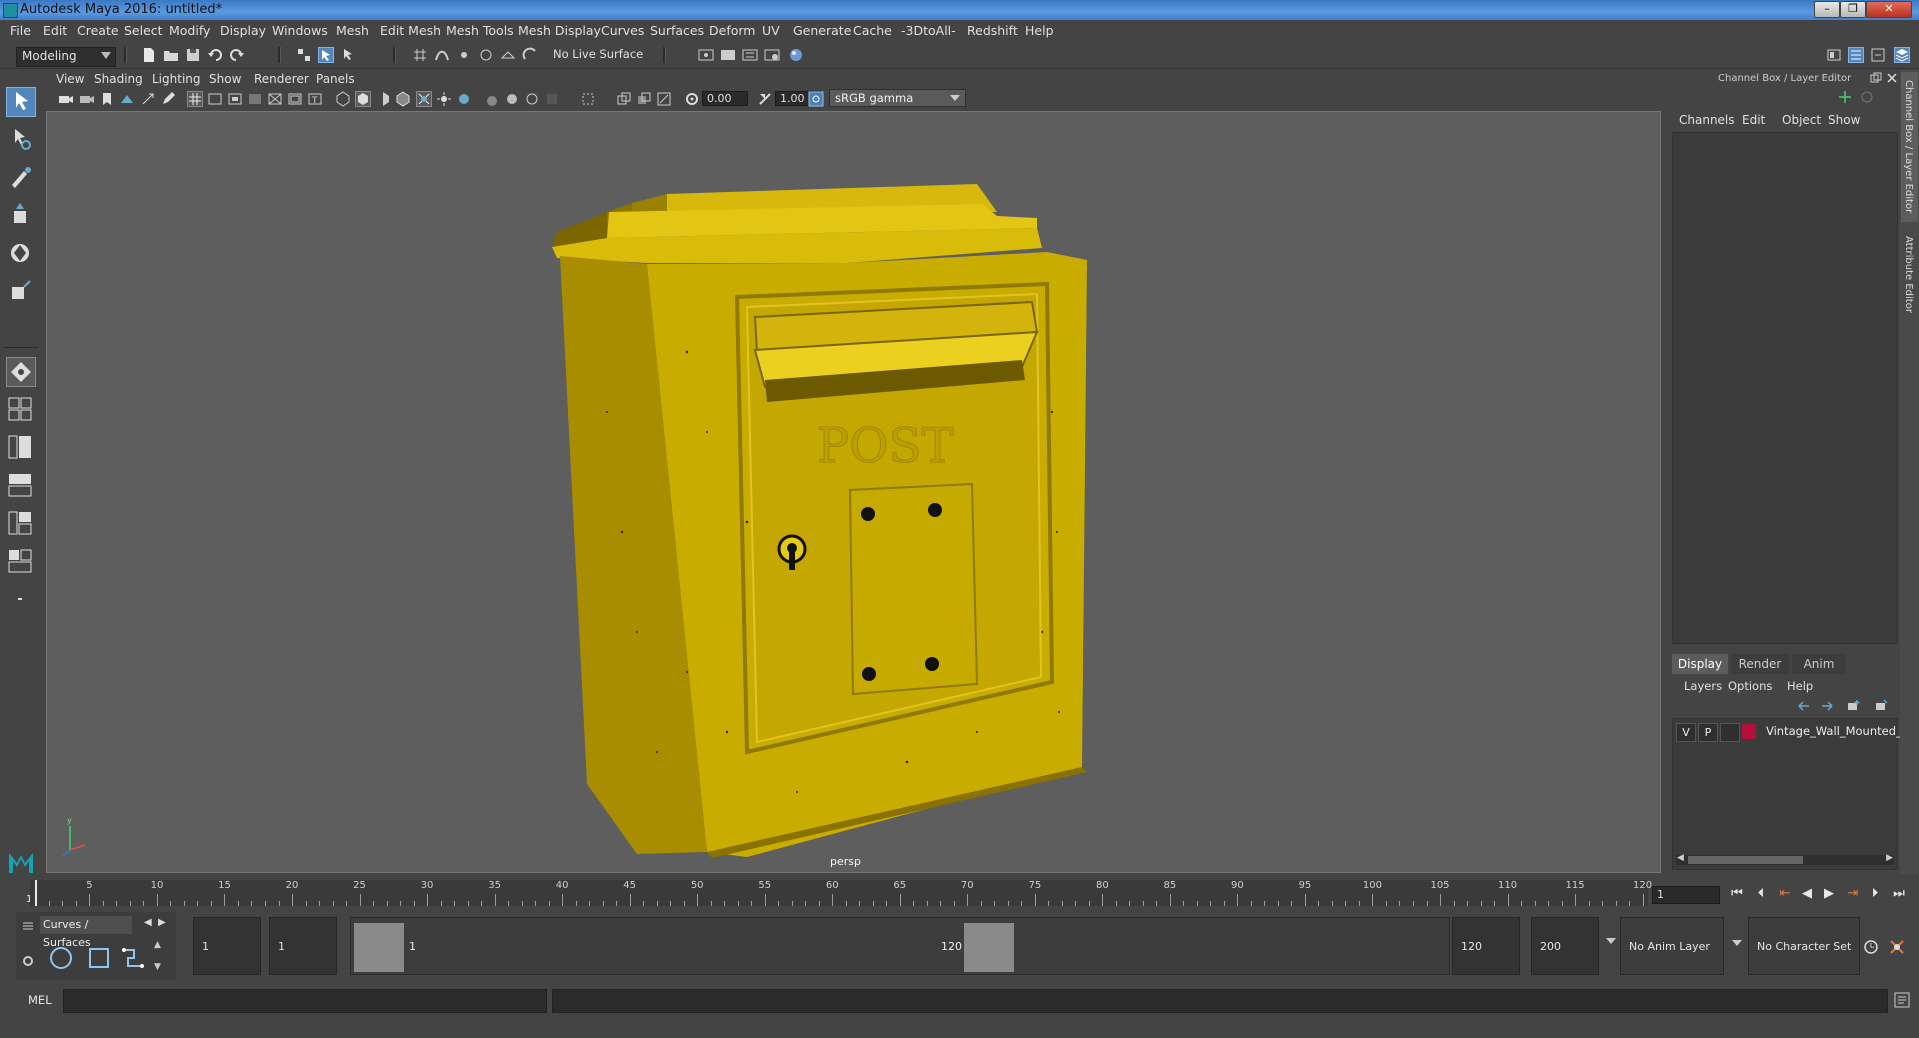 The height and width of the screenshot is (1038, 1919). What do you see at coordinates (383, 99) in the screenshot?
I see `default-material-icon` at bounding box center [383, 99].